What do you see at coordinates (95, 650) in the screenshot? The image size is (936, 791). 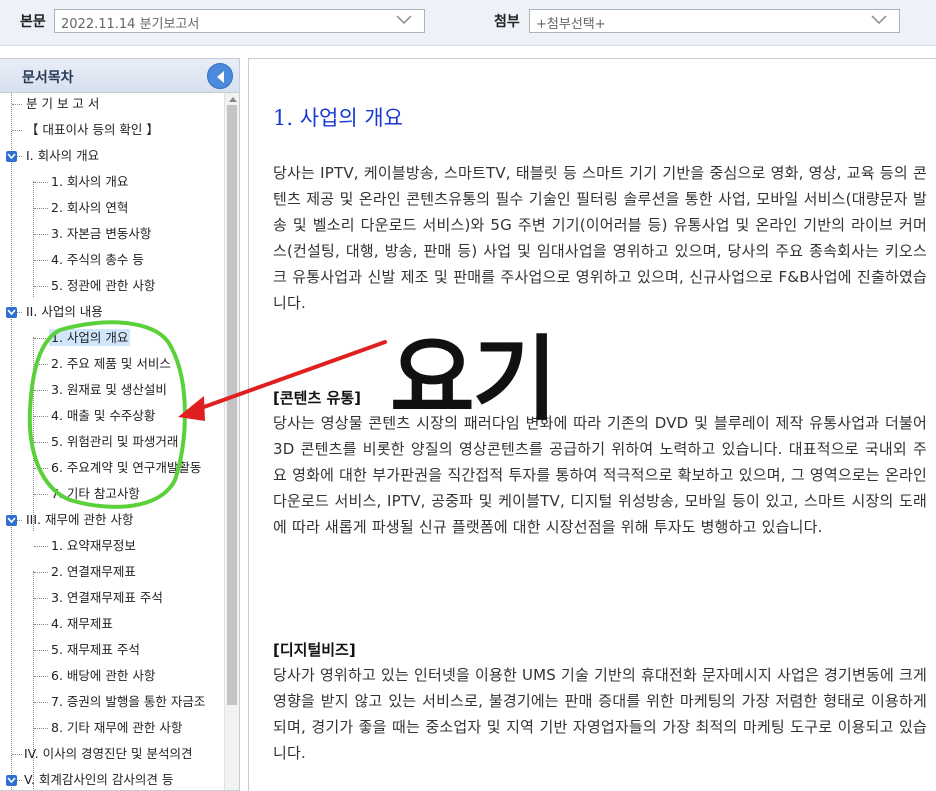 I see `toc-item: 5. 재무제표 주석` at bounding box center [95, 650].